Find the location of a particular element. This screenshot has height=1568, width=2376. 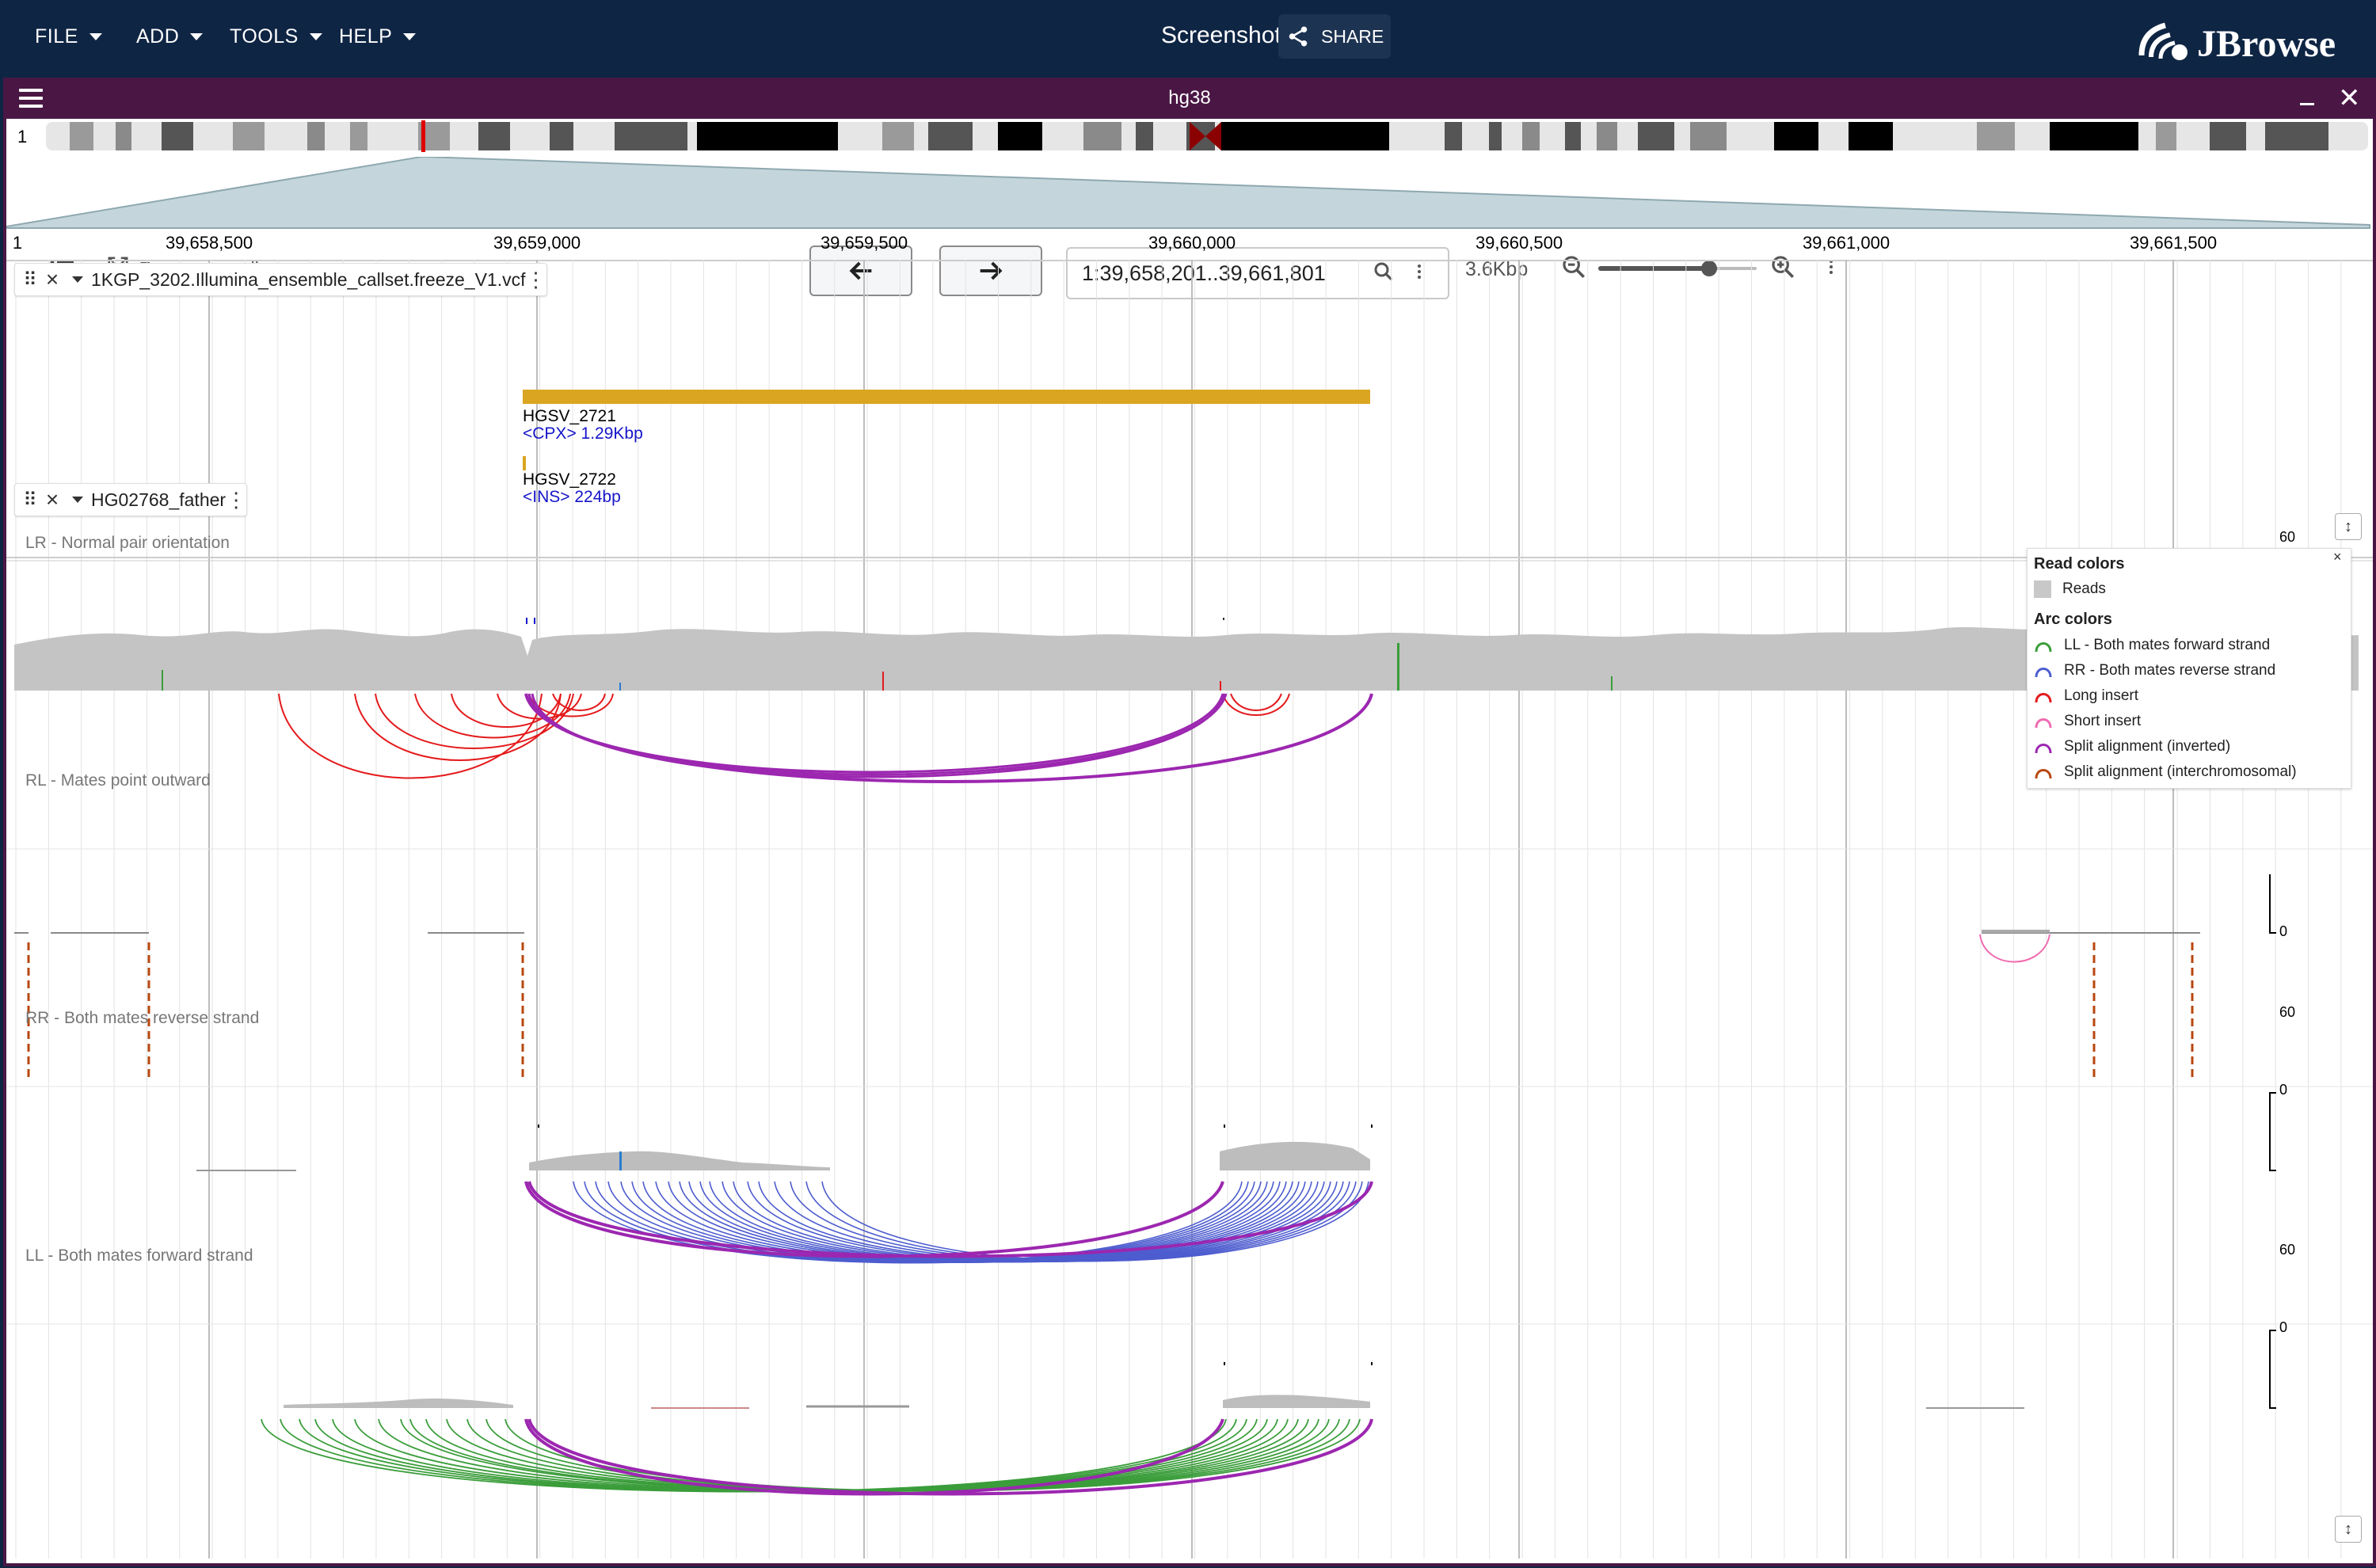

subtrack-label: RL - Mates point outward is located at coordinates (118, 780).